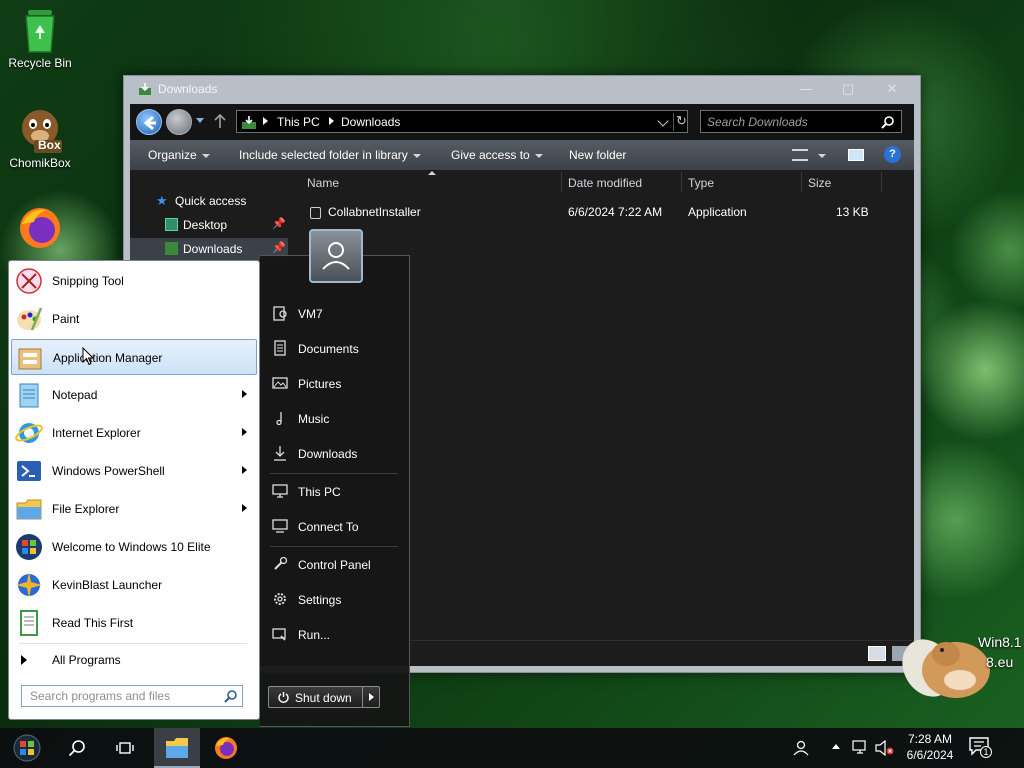  Describe the element at coordinates (323, 183) in the screenshot. I see `column-header-name: Name` at that location.